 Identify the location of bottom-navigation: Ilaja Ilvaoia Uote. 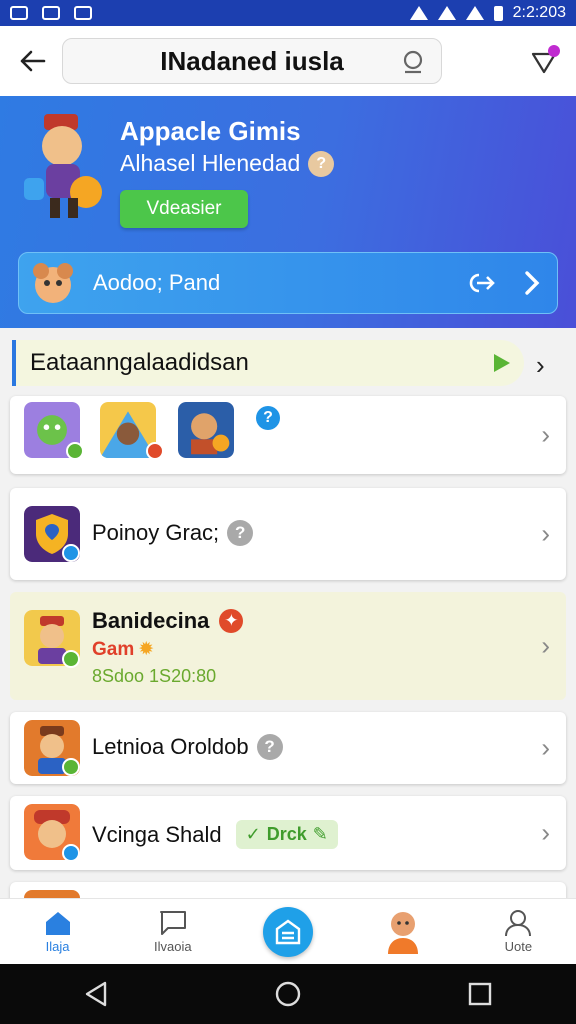
(288, 931).